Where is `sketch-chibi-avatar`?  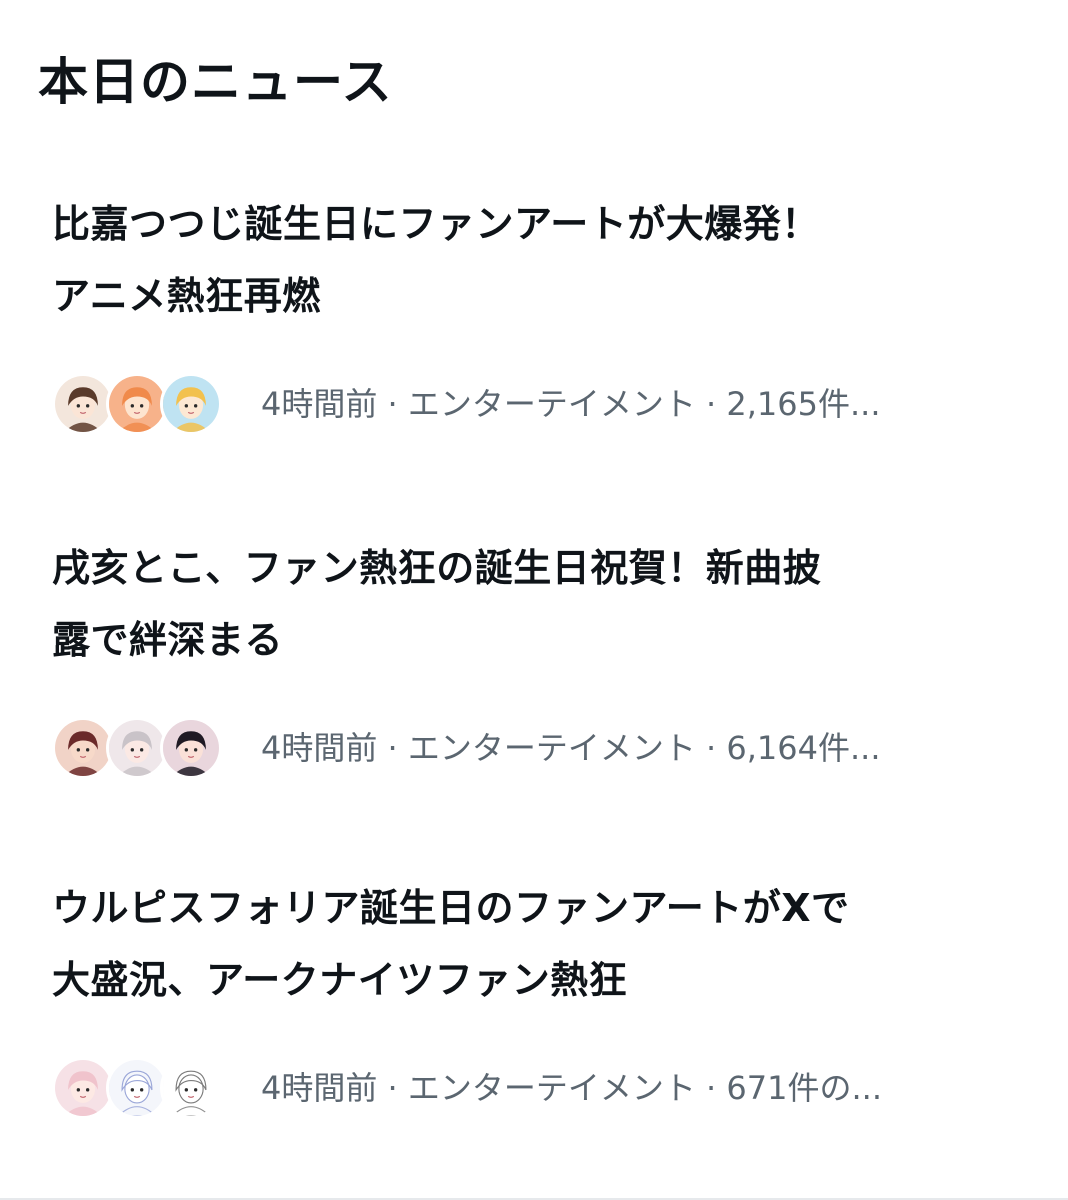
sketch-chibi-avatar is located at coordinates (191, 1088).